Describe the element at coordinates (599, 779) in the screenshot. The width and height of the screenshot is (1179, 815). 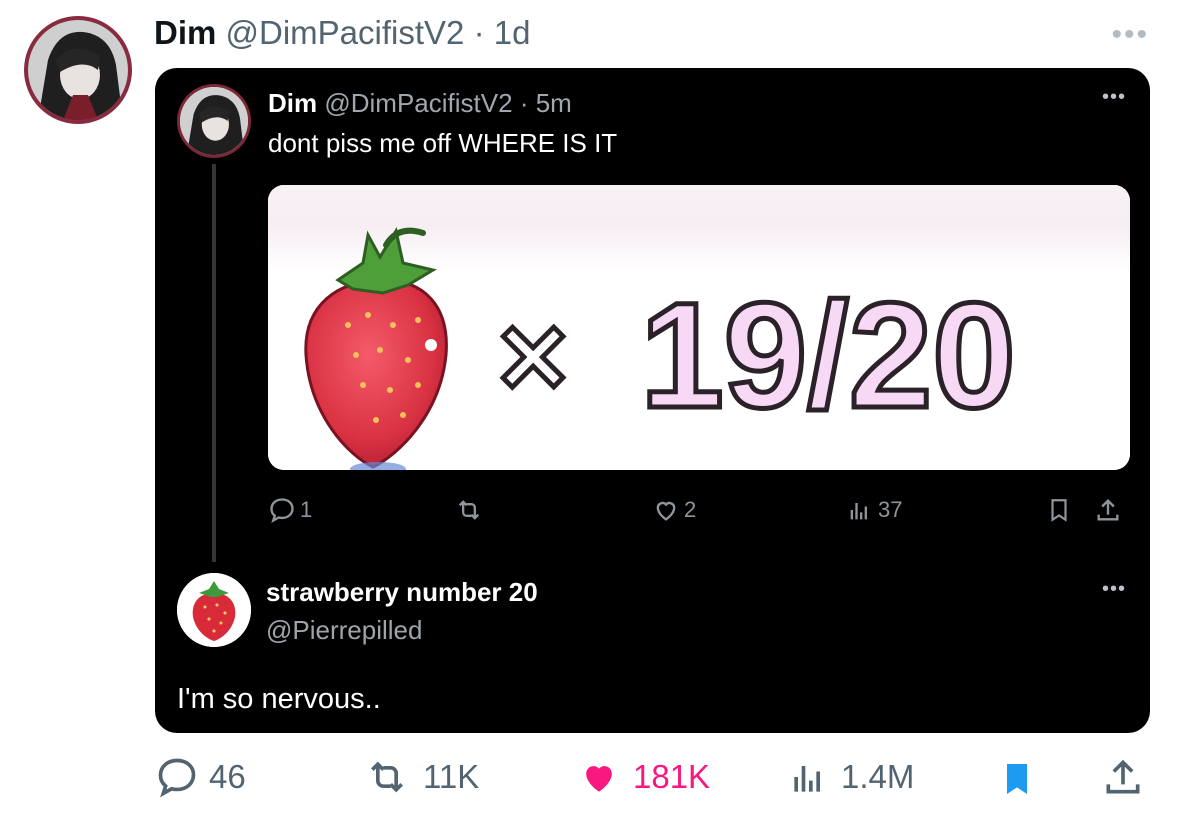
I see `heart-filled-icon` at that location.